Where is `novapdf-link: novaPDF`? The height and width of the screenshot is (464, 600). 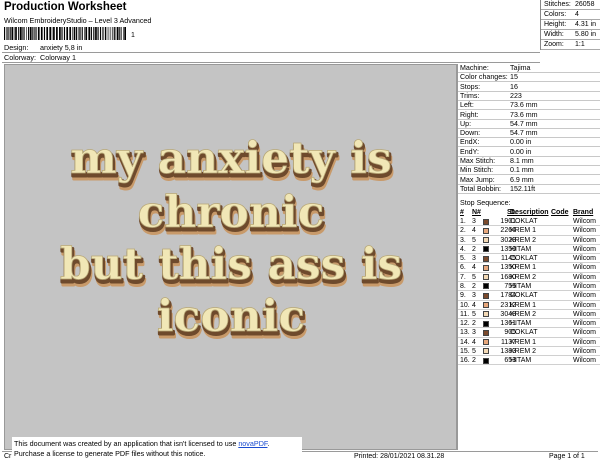
novapdf-link: novaPDF is located at coordinates (252, 443).